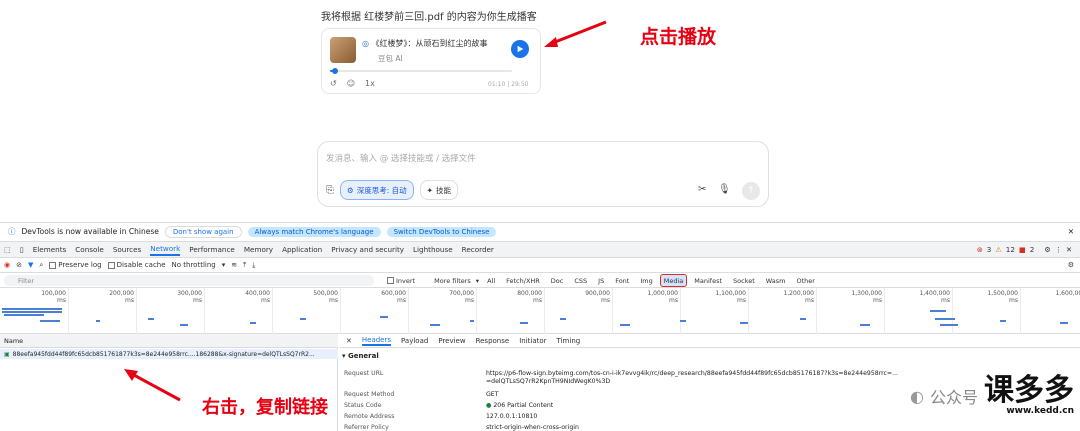 This screenshot has height=431, width=1080. Describe the element at coordinates (7, 265) in the screenshot. I see `record-icon: ◉` at that location.